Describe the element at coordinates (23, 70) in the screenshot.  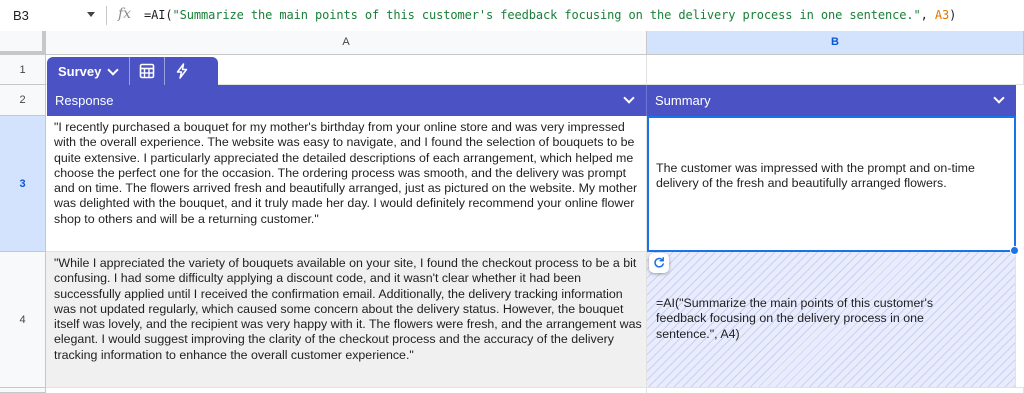
I see `row-header-1: 1` at that location.